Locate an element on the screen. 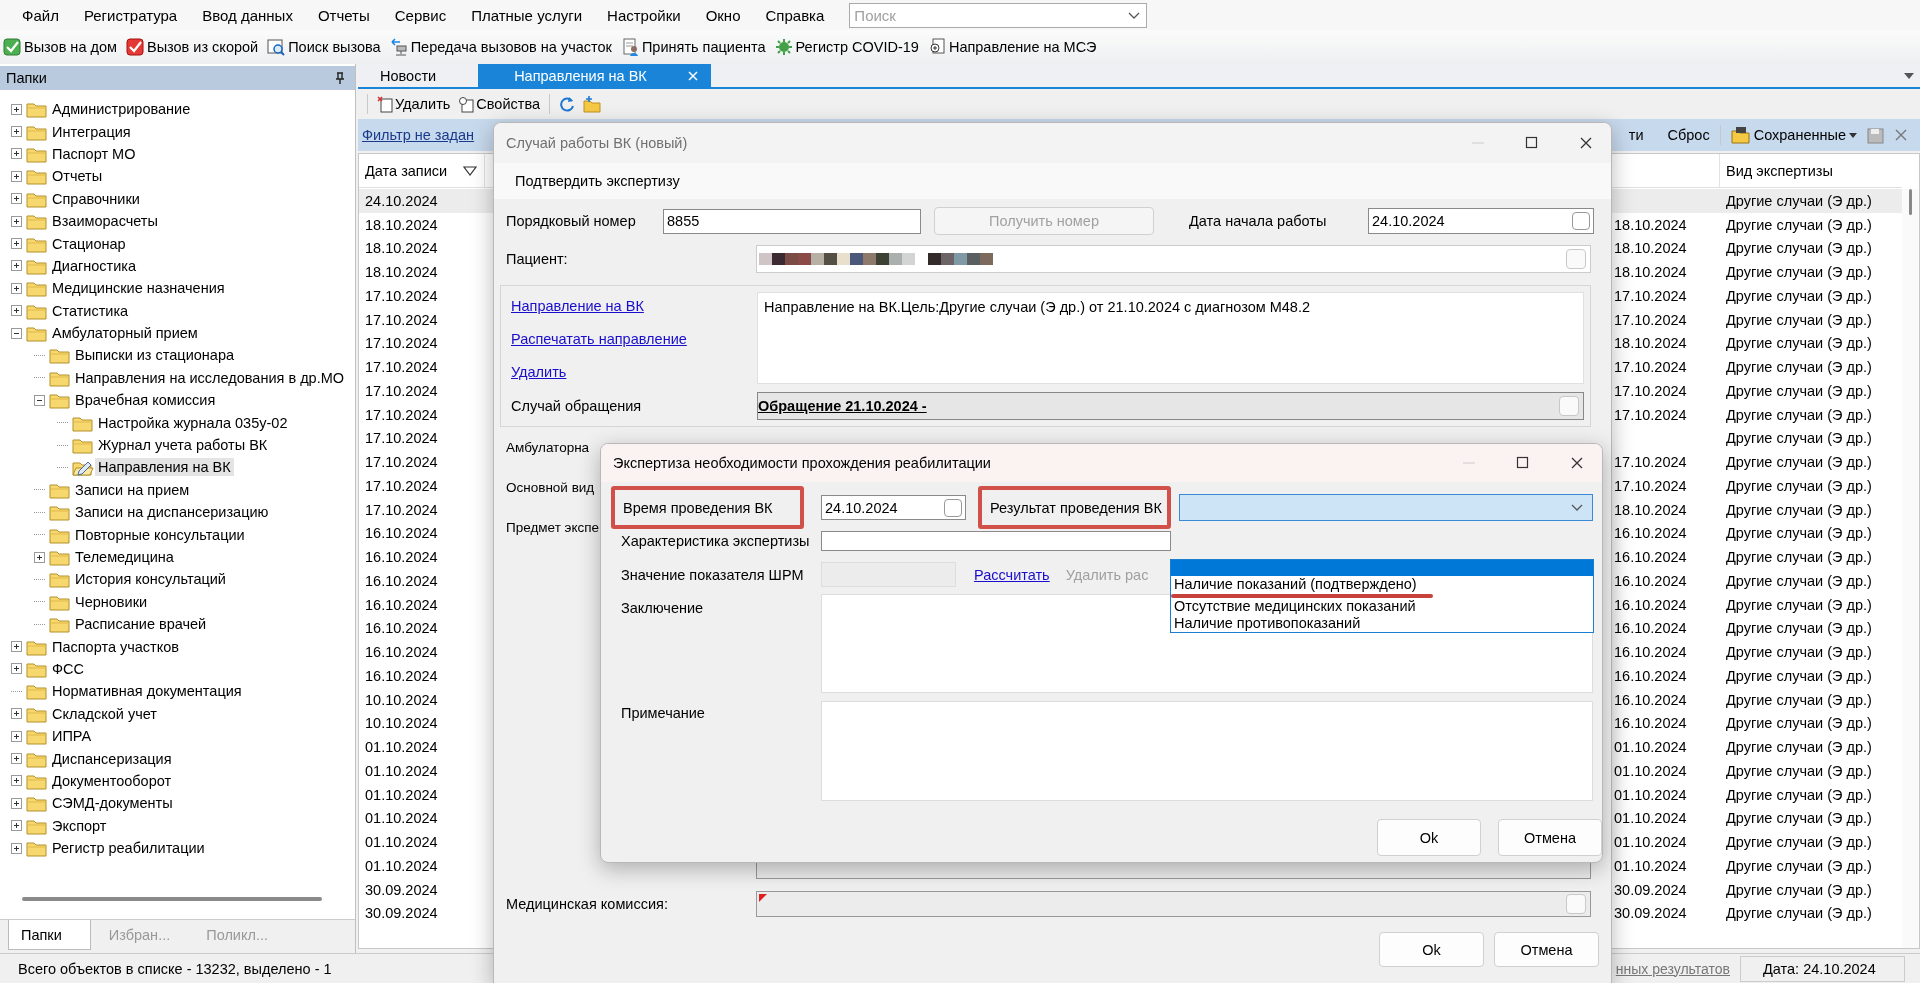  refresh-icon is located at coordinates (567, 104).